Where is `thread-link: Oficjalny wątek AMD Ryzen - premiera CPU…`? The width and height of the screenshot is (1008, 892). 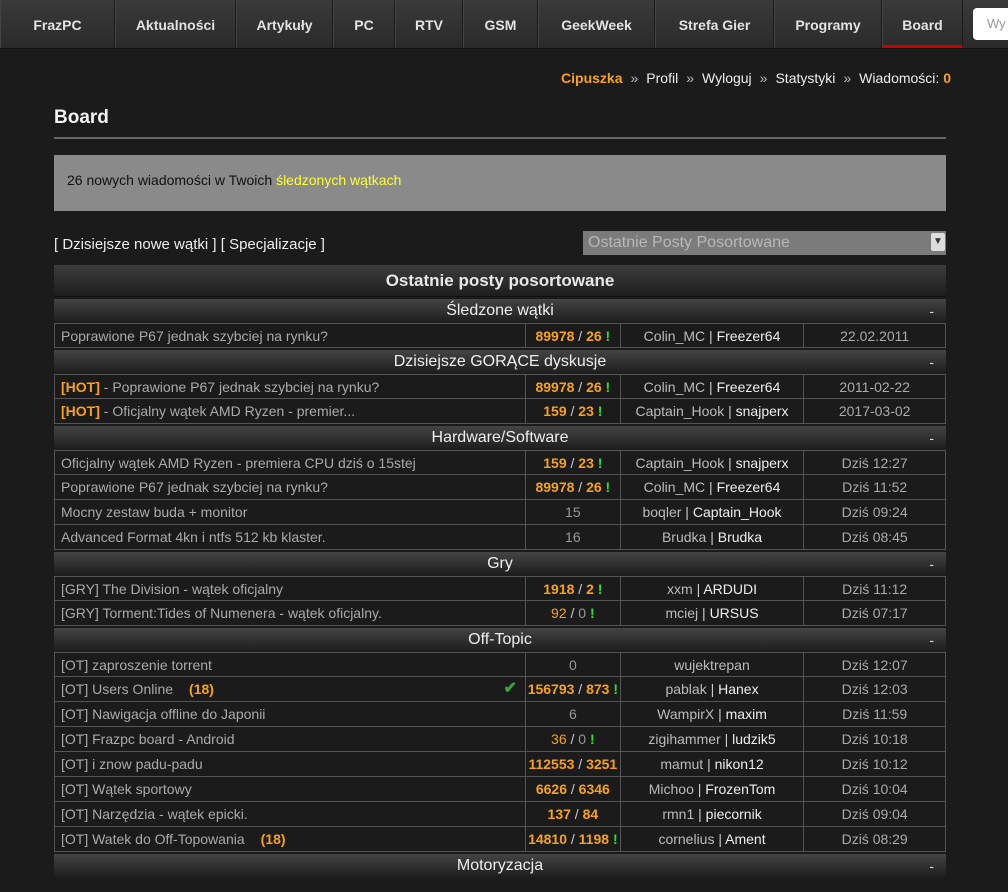 thread-link: Oficjalny wątek AMD Ryzen - premiera CPU… is located at coordinates (238, 463).